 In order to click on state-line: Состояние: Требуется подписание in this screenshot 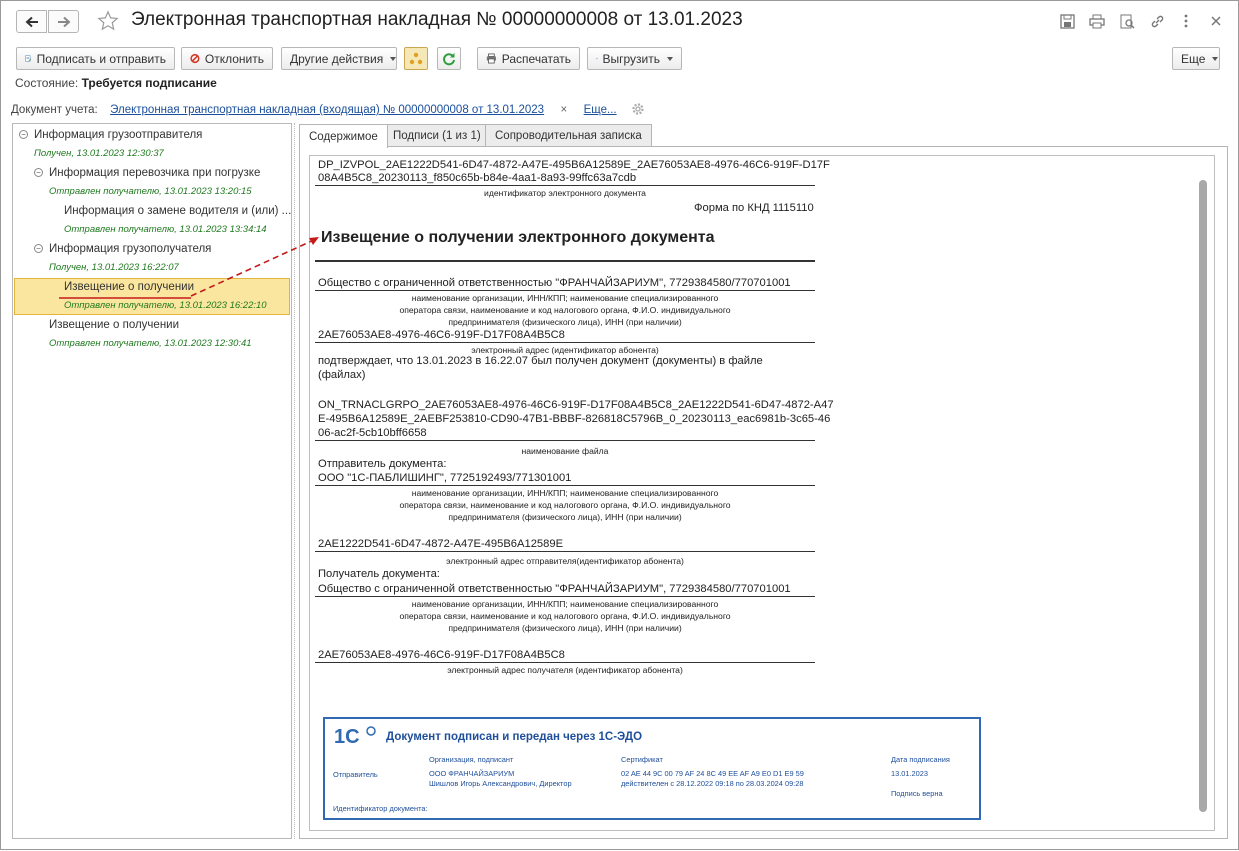, I will do `click(116, 83)`.